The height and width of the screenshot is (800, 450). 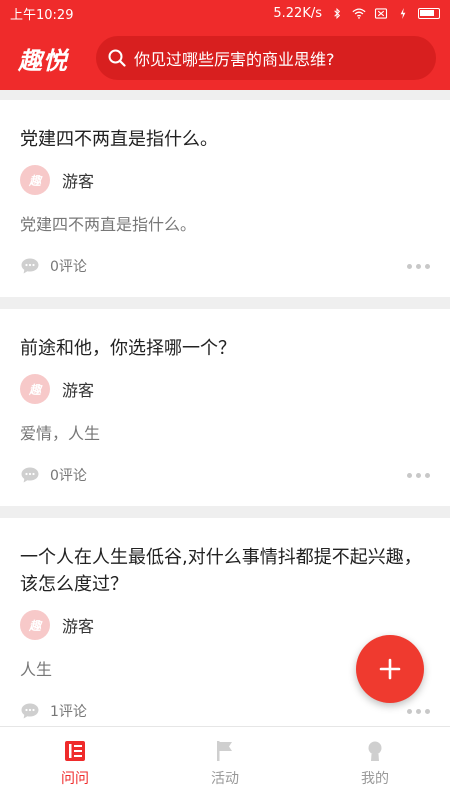 I want to click on flag-icon, so click(x=224, y=750).